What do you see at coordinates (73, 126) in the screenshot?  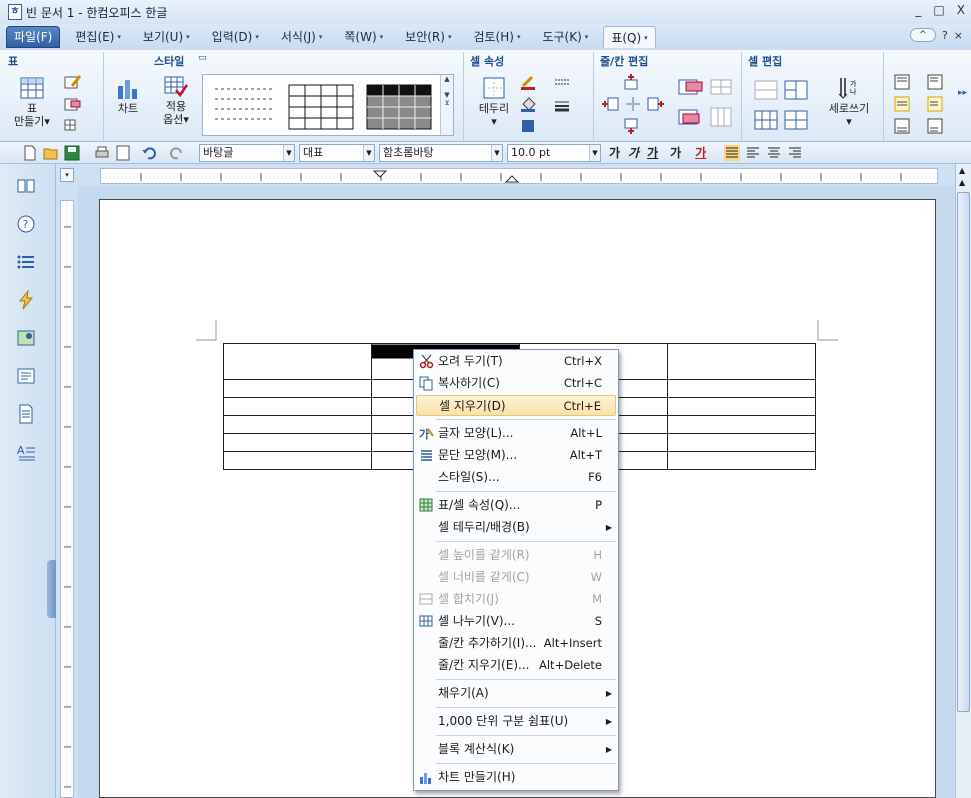 I see `table-options-icon` at bounding box center [73, 126].